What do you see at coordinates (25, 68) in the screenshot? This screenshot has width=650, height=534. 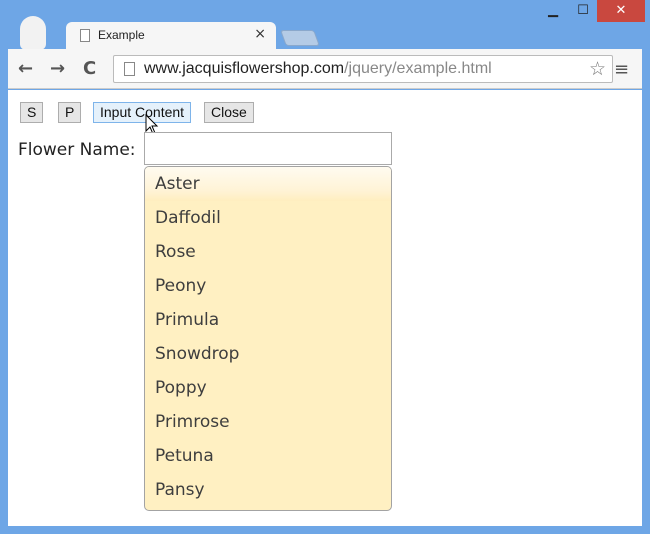 I see `back-icon: ←` at bounding box center [25, 68].